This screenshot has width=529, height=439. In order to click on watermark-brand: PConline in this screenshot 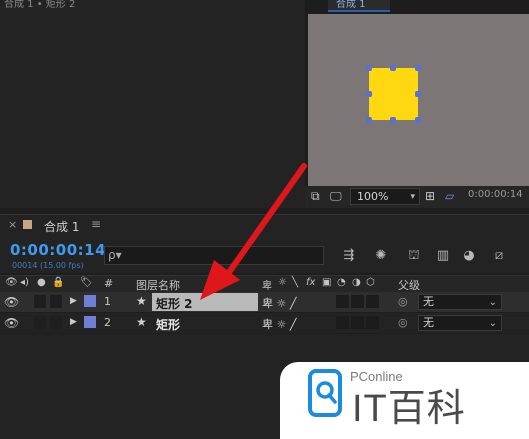, I will do `click(376, 376)`.